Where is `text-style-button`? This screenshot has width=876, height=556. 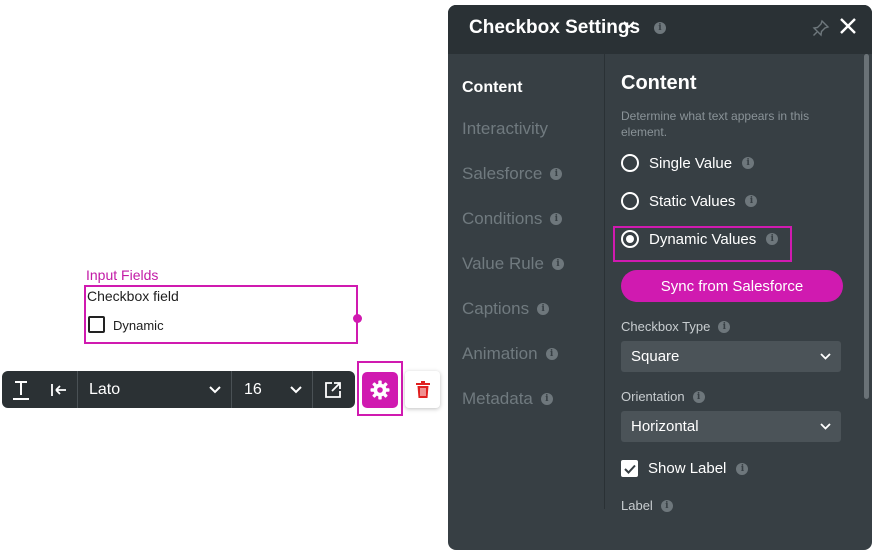 text-style-button is located at coordinates (21, 389).